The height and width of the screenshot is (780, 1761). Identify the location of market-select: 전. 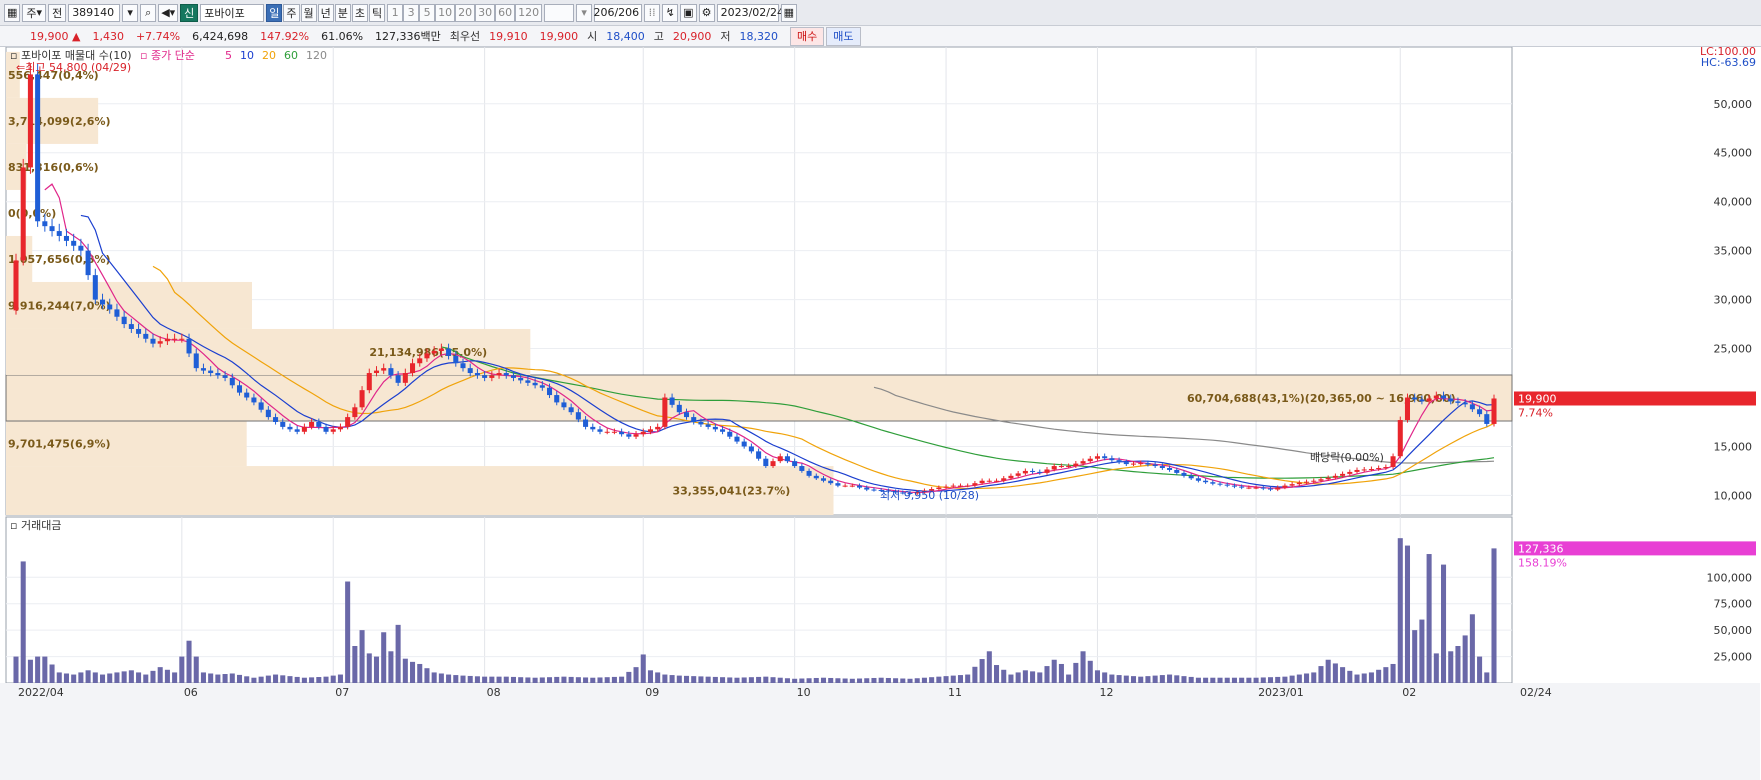
(57, 12).